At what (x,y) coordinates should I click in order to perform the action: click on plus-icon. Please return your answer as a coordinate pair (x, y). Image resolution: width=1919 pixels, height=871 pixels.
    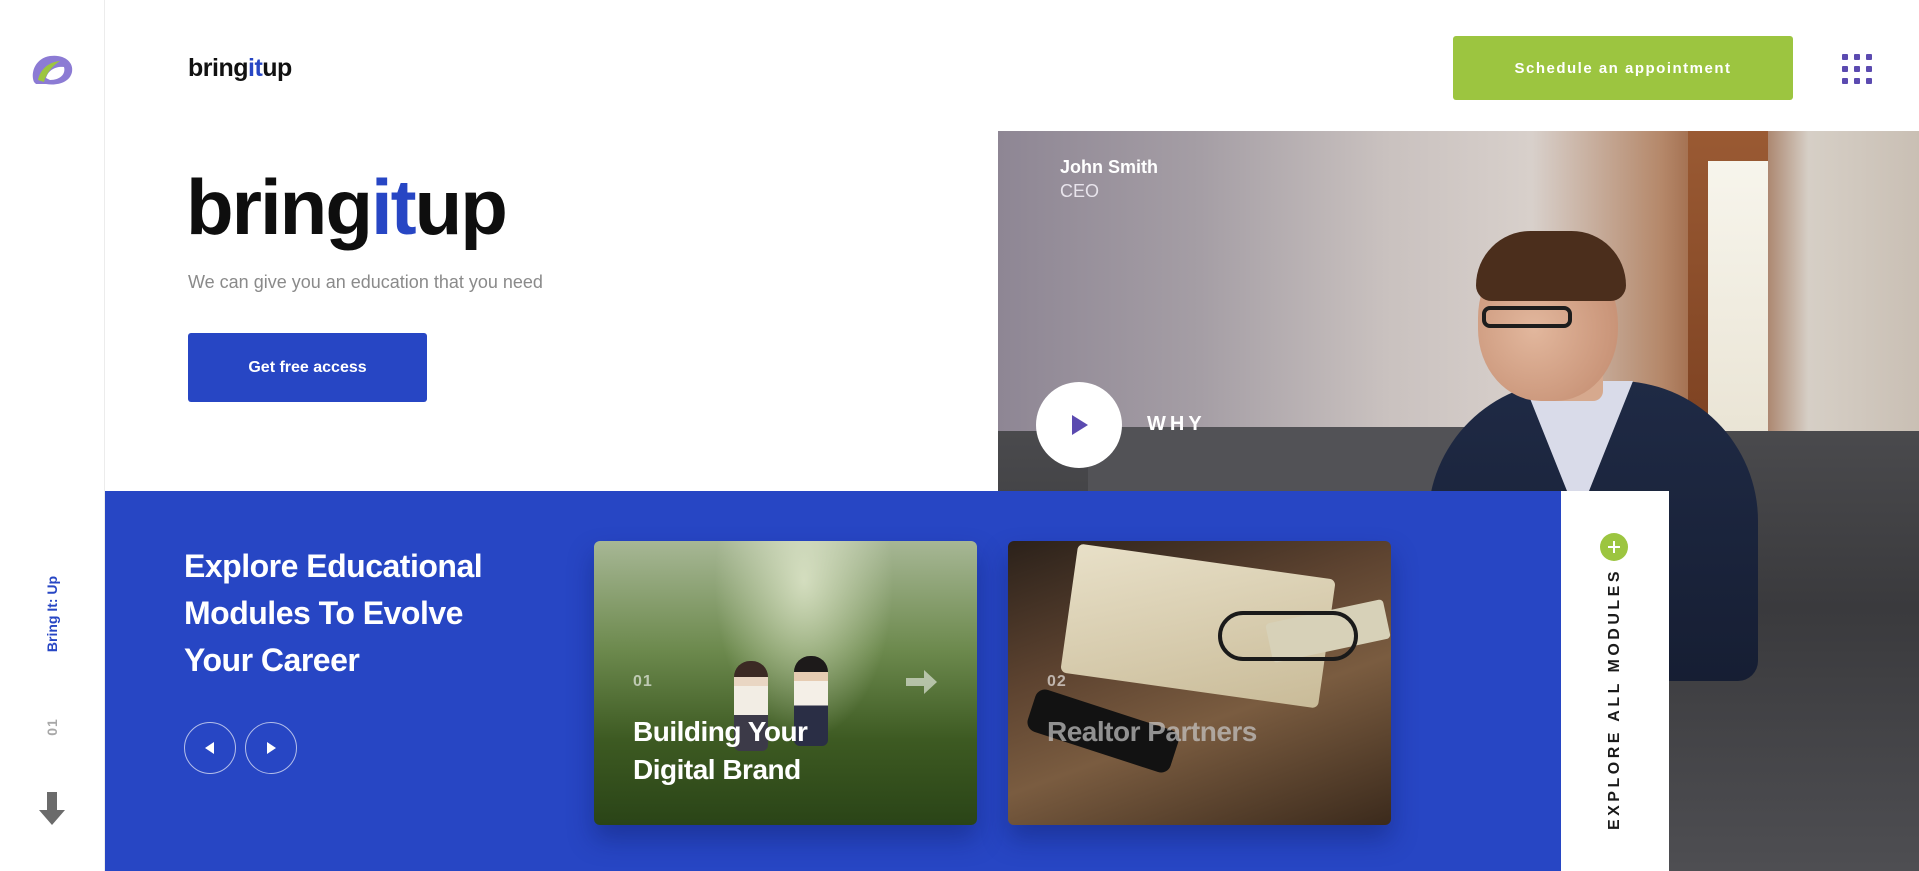
    Looking at the image, I should click on (1614, 547).